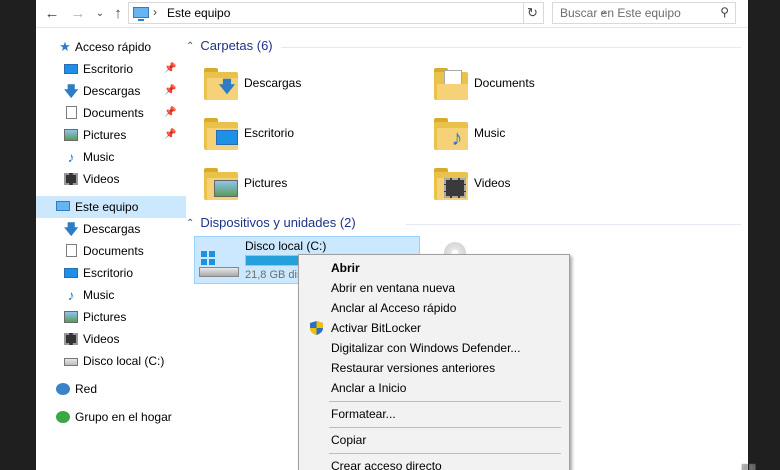 The width and height of the screenshot is (780, 470). What do you see at coordinates (748, 466) in the screenshot?
I see `view-toggle-icon: ▦▦` at bounding box center [748, 466].